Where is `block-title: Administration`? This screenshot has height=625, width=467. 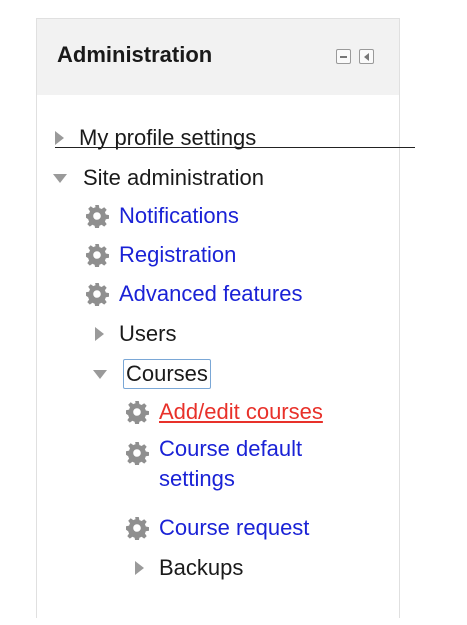
block-title: Administration is located at coordinates (135, 54).